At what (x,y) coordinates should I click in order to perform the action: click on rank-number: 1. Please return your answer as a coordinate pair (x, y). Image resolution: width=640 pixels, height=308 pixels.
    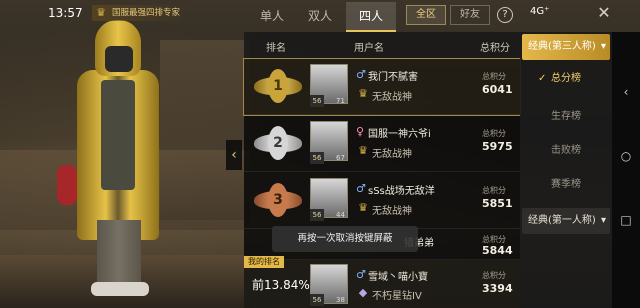
    Looking at the image, I should click on (278, 86).